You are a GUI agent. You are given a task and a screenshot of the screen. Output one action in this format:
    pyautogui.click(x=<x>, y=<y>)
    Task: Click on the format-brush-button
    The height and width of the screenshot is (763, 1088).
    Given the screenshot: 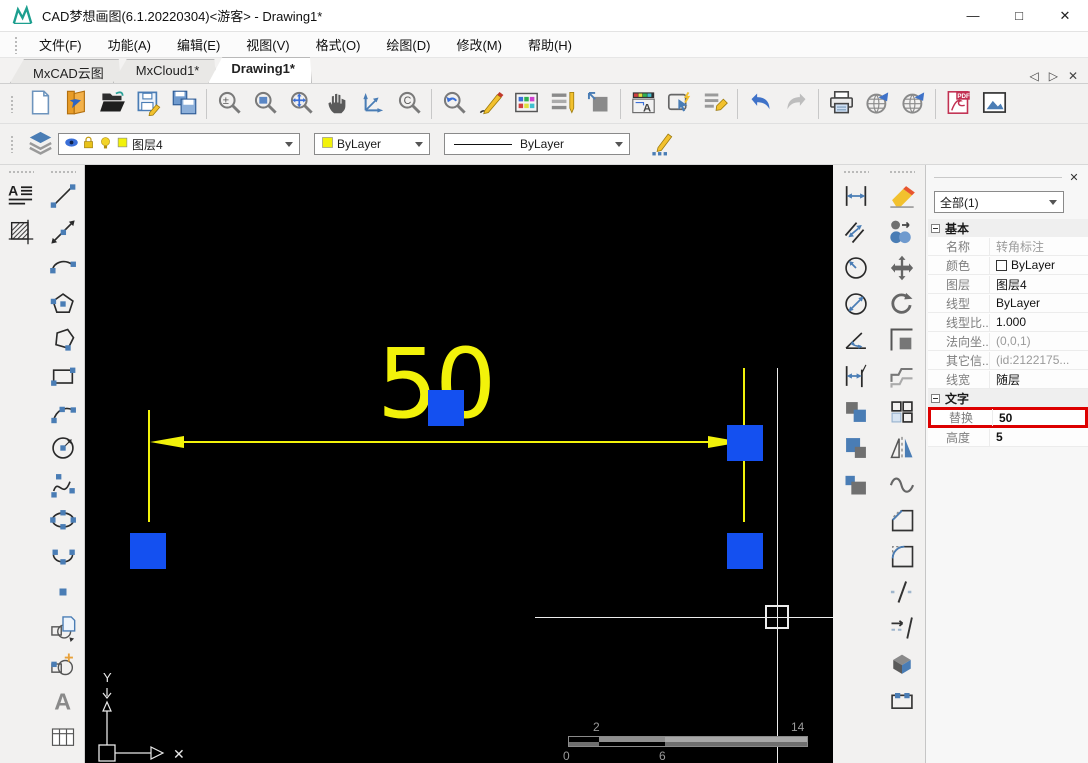 What is the action you would take?
    pyautogui.click(x=715, y=104)
    